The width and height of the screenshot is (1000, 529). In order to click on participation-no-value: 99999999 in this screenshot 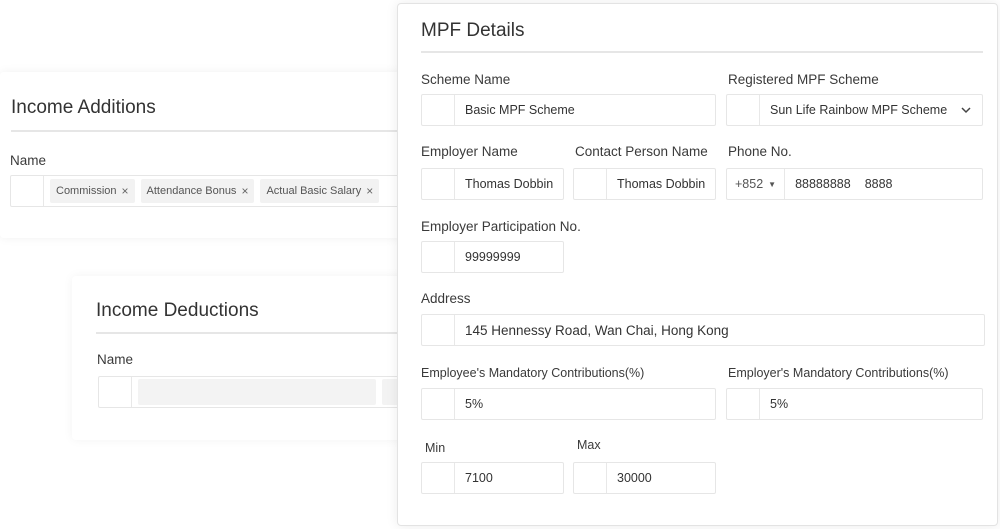, I will do `click(493, 257)`.